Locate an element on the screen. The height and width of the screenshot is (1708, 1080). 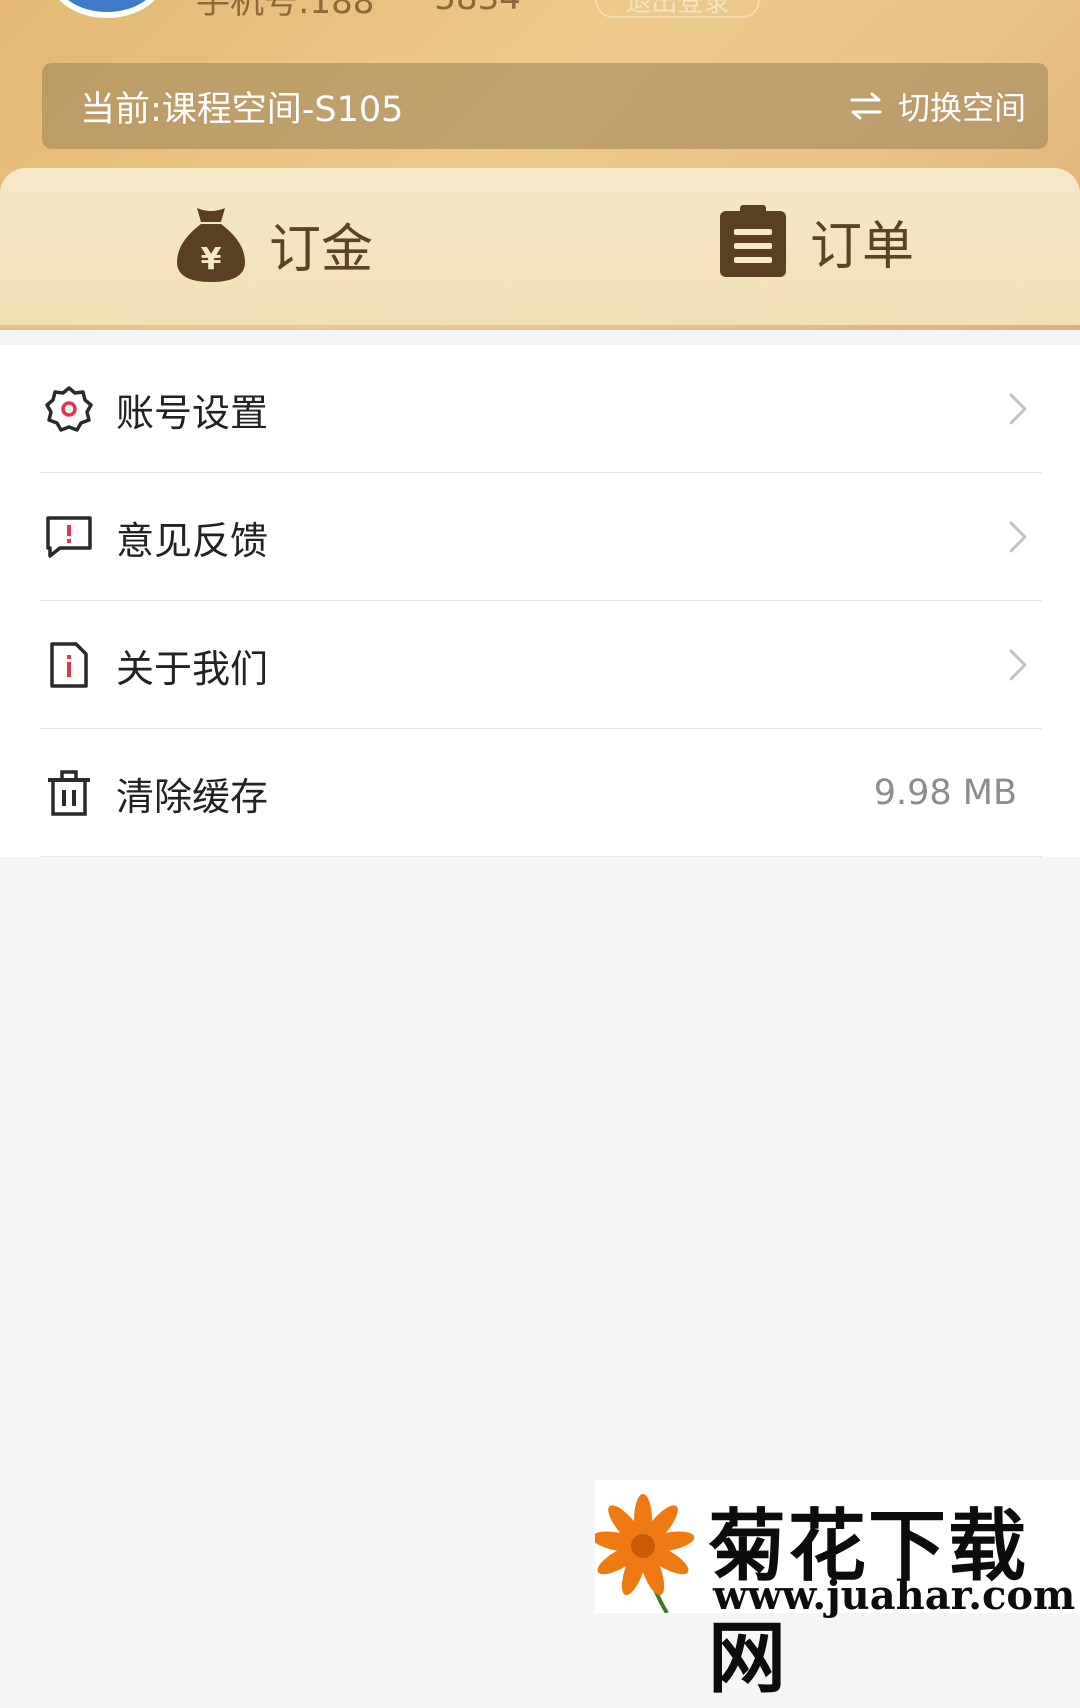
switch-space-label: 切换空间 is located at coordinates (961, 108).